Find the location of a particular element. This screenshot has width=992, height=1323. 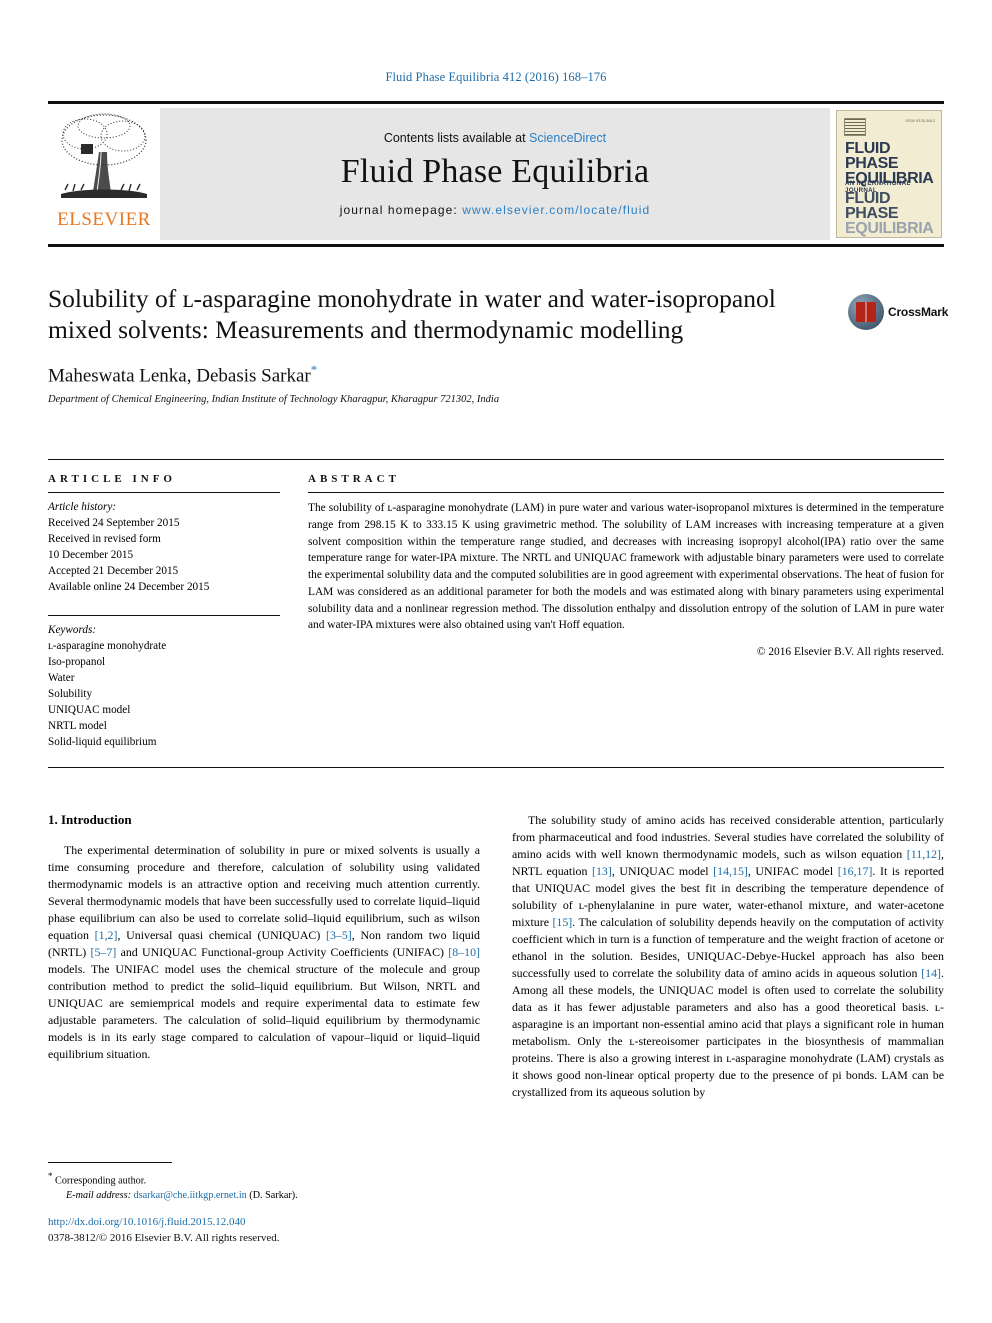

corresponding-author-text: Corresponding author. is located at coordinates (101, 1181).